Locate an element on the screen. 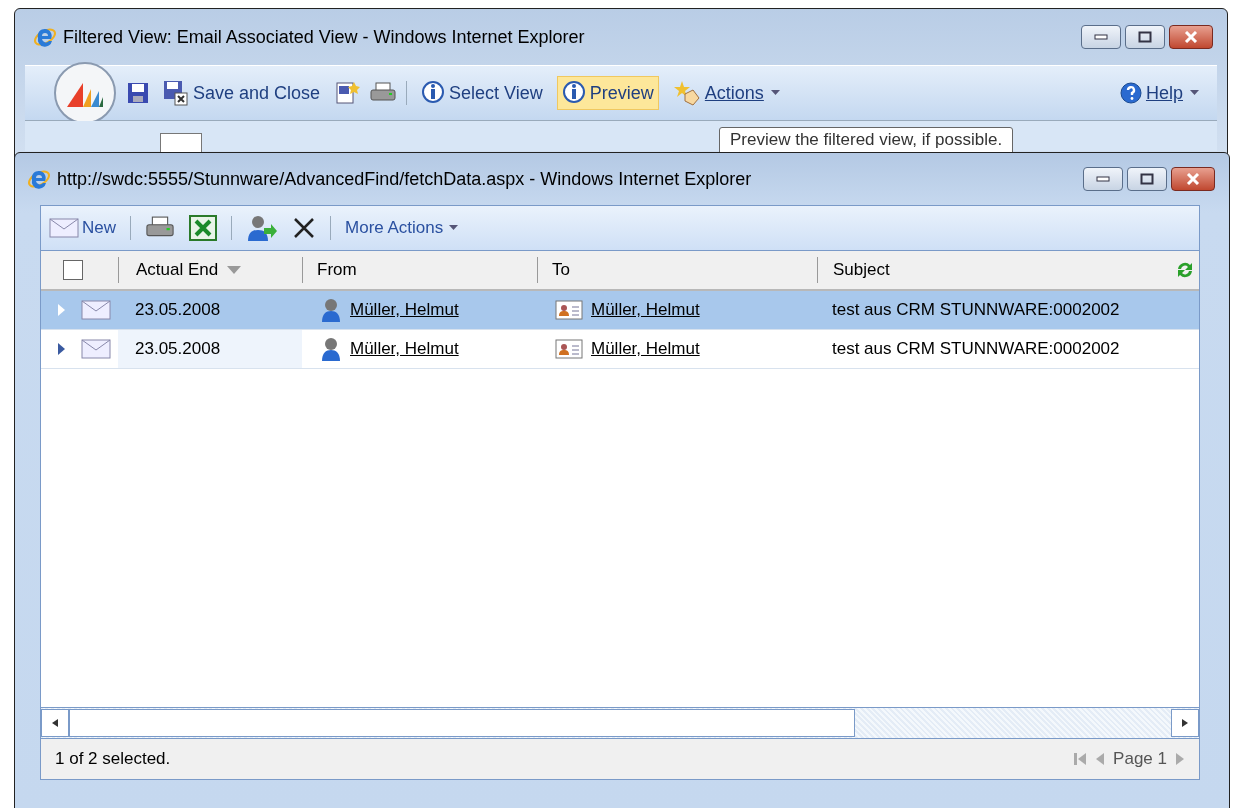  expand-arrow-icon is located at coordinates (61, 349).